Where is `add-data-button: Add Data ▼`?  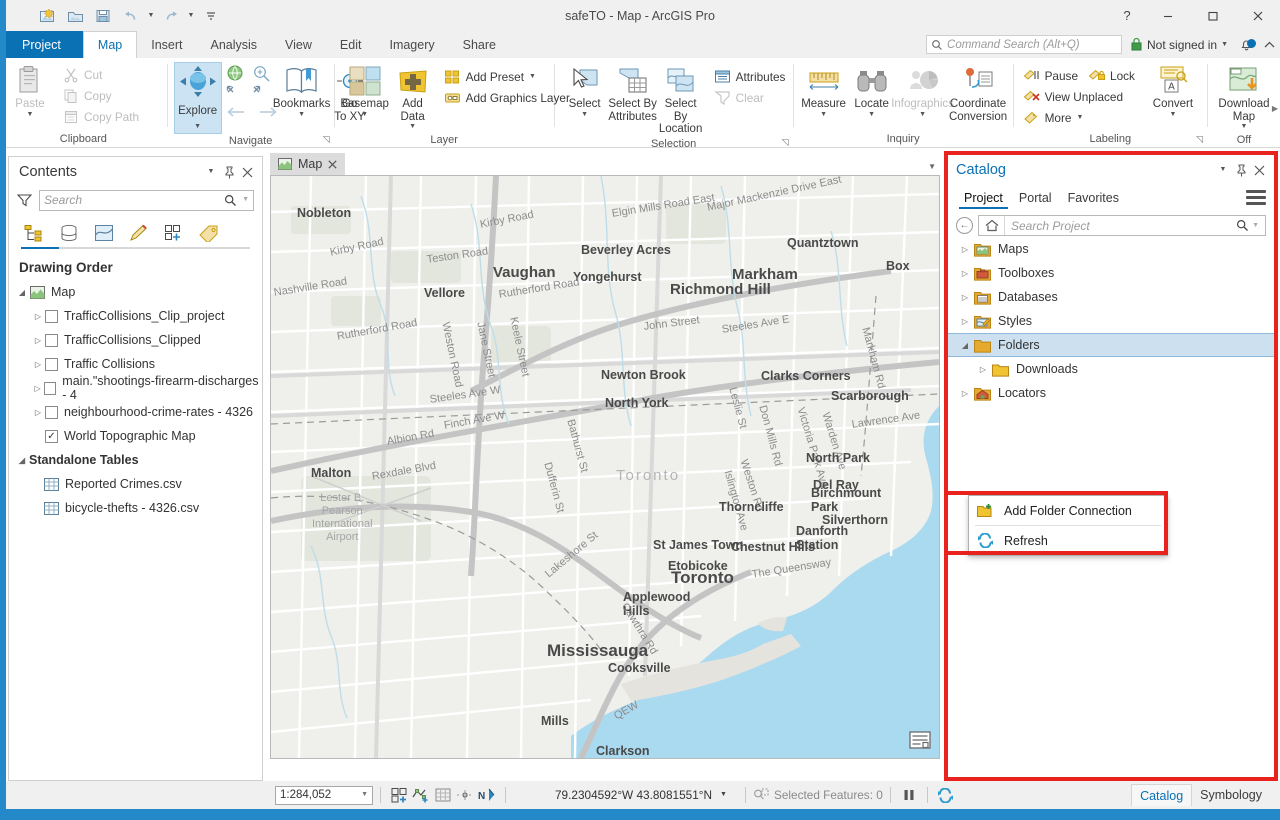
add-data-button: Add Data ▼ is located at coordinates (413, 97).